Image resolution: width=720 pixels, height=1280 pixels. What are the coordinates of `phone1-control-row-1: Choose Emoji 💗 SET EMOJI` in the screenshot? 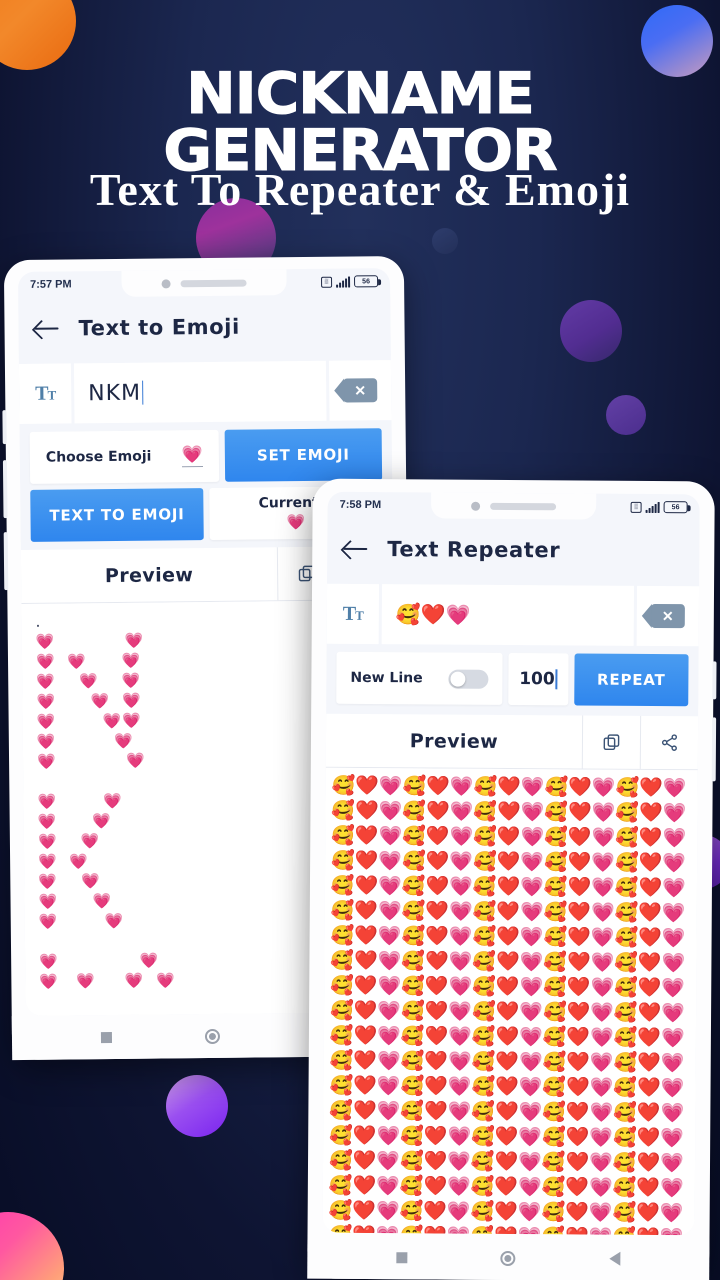 It's located at (206, 456).